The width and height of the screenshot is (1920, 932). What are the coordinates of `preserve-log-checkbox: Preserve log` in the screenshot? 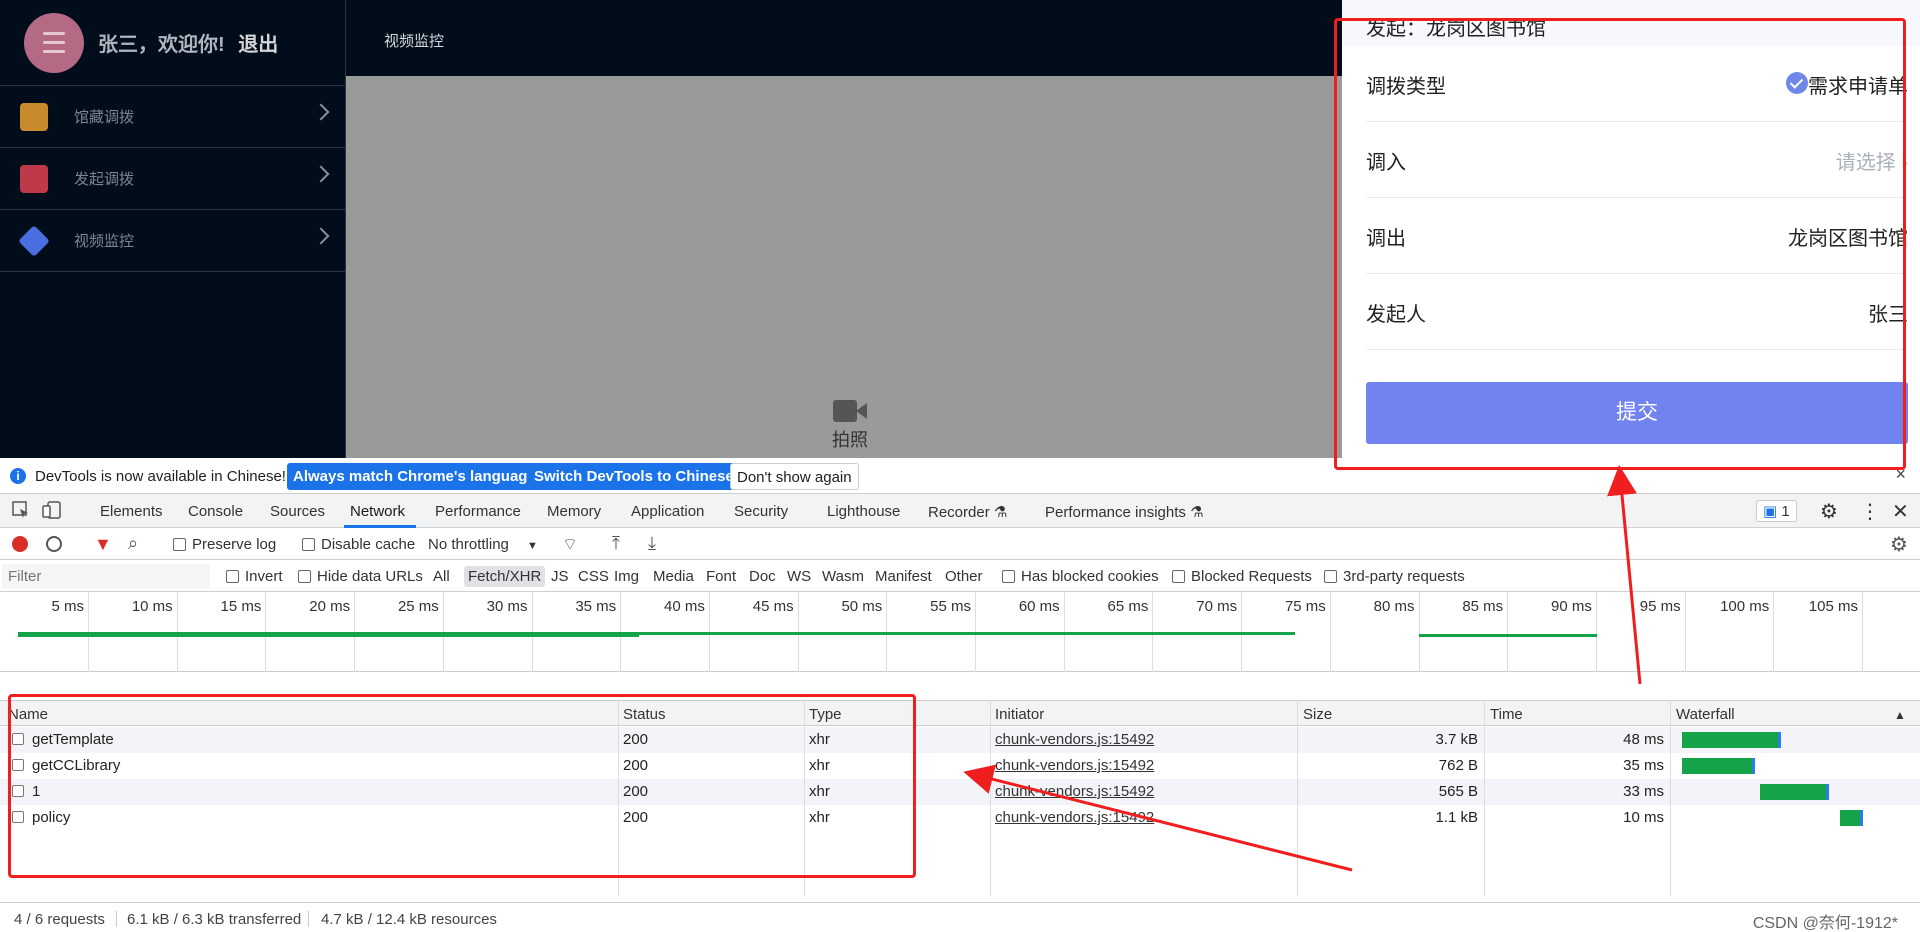 It's located at (224, 544).